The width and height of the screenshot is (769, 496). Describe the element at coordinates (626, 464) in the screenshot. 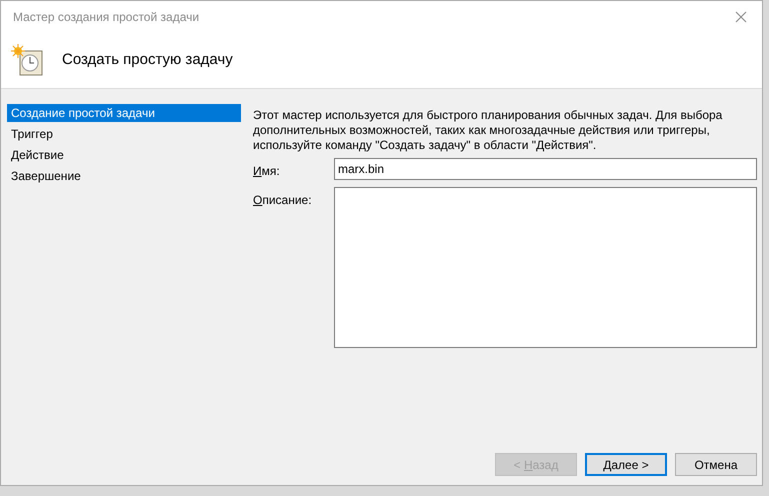

I see `wizard-button: Далее >` at that location.